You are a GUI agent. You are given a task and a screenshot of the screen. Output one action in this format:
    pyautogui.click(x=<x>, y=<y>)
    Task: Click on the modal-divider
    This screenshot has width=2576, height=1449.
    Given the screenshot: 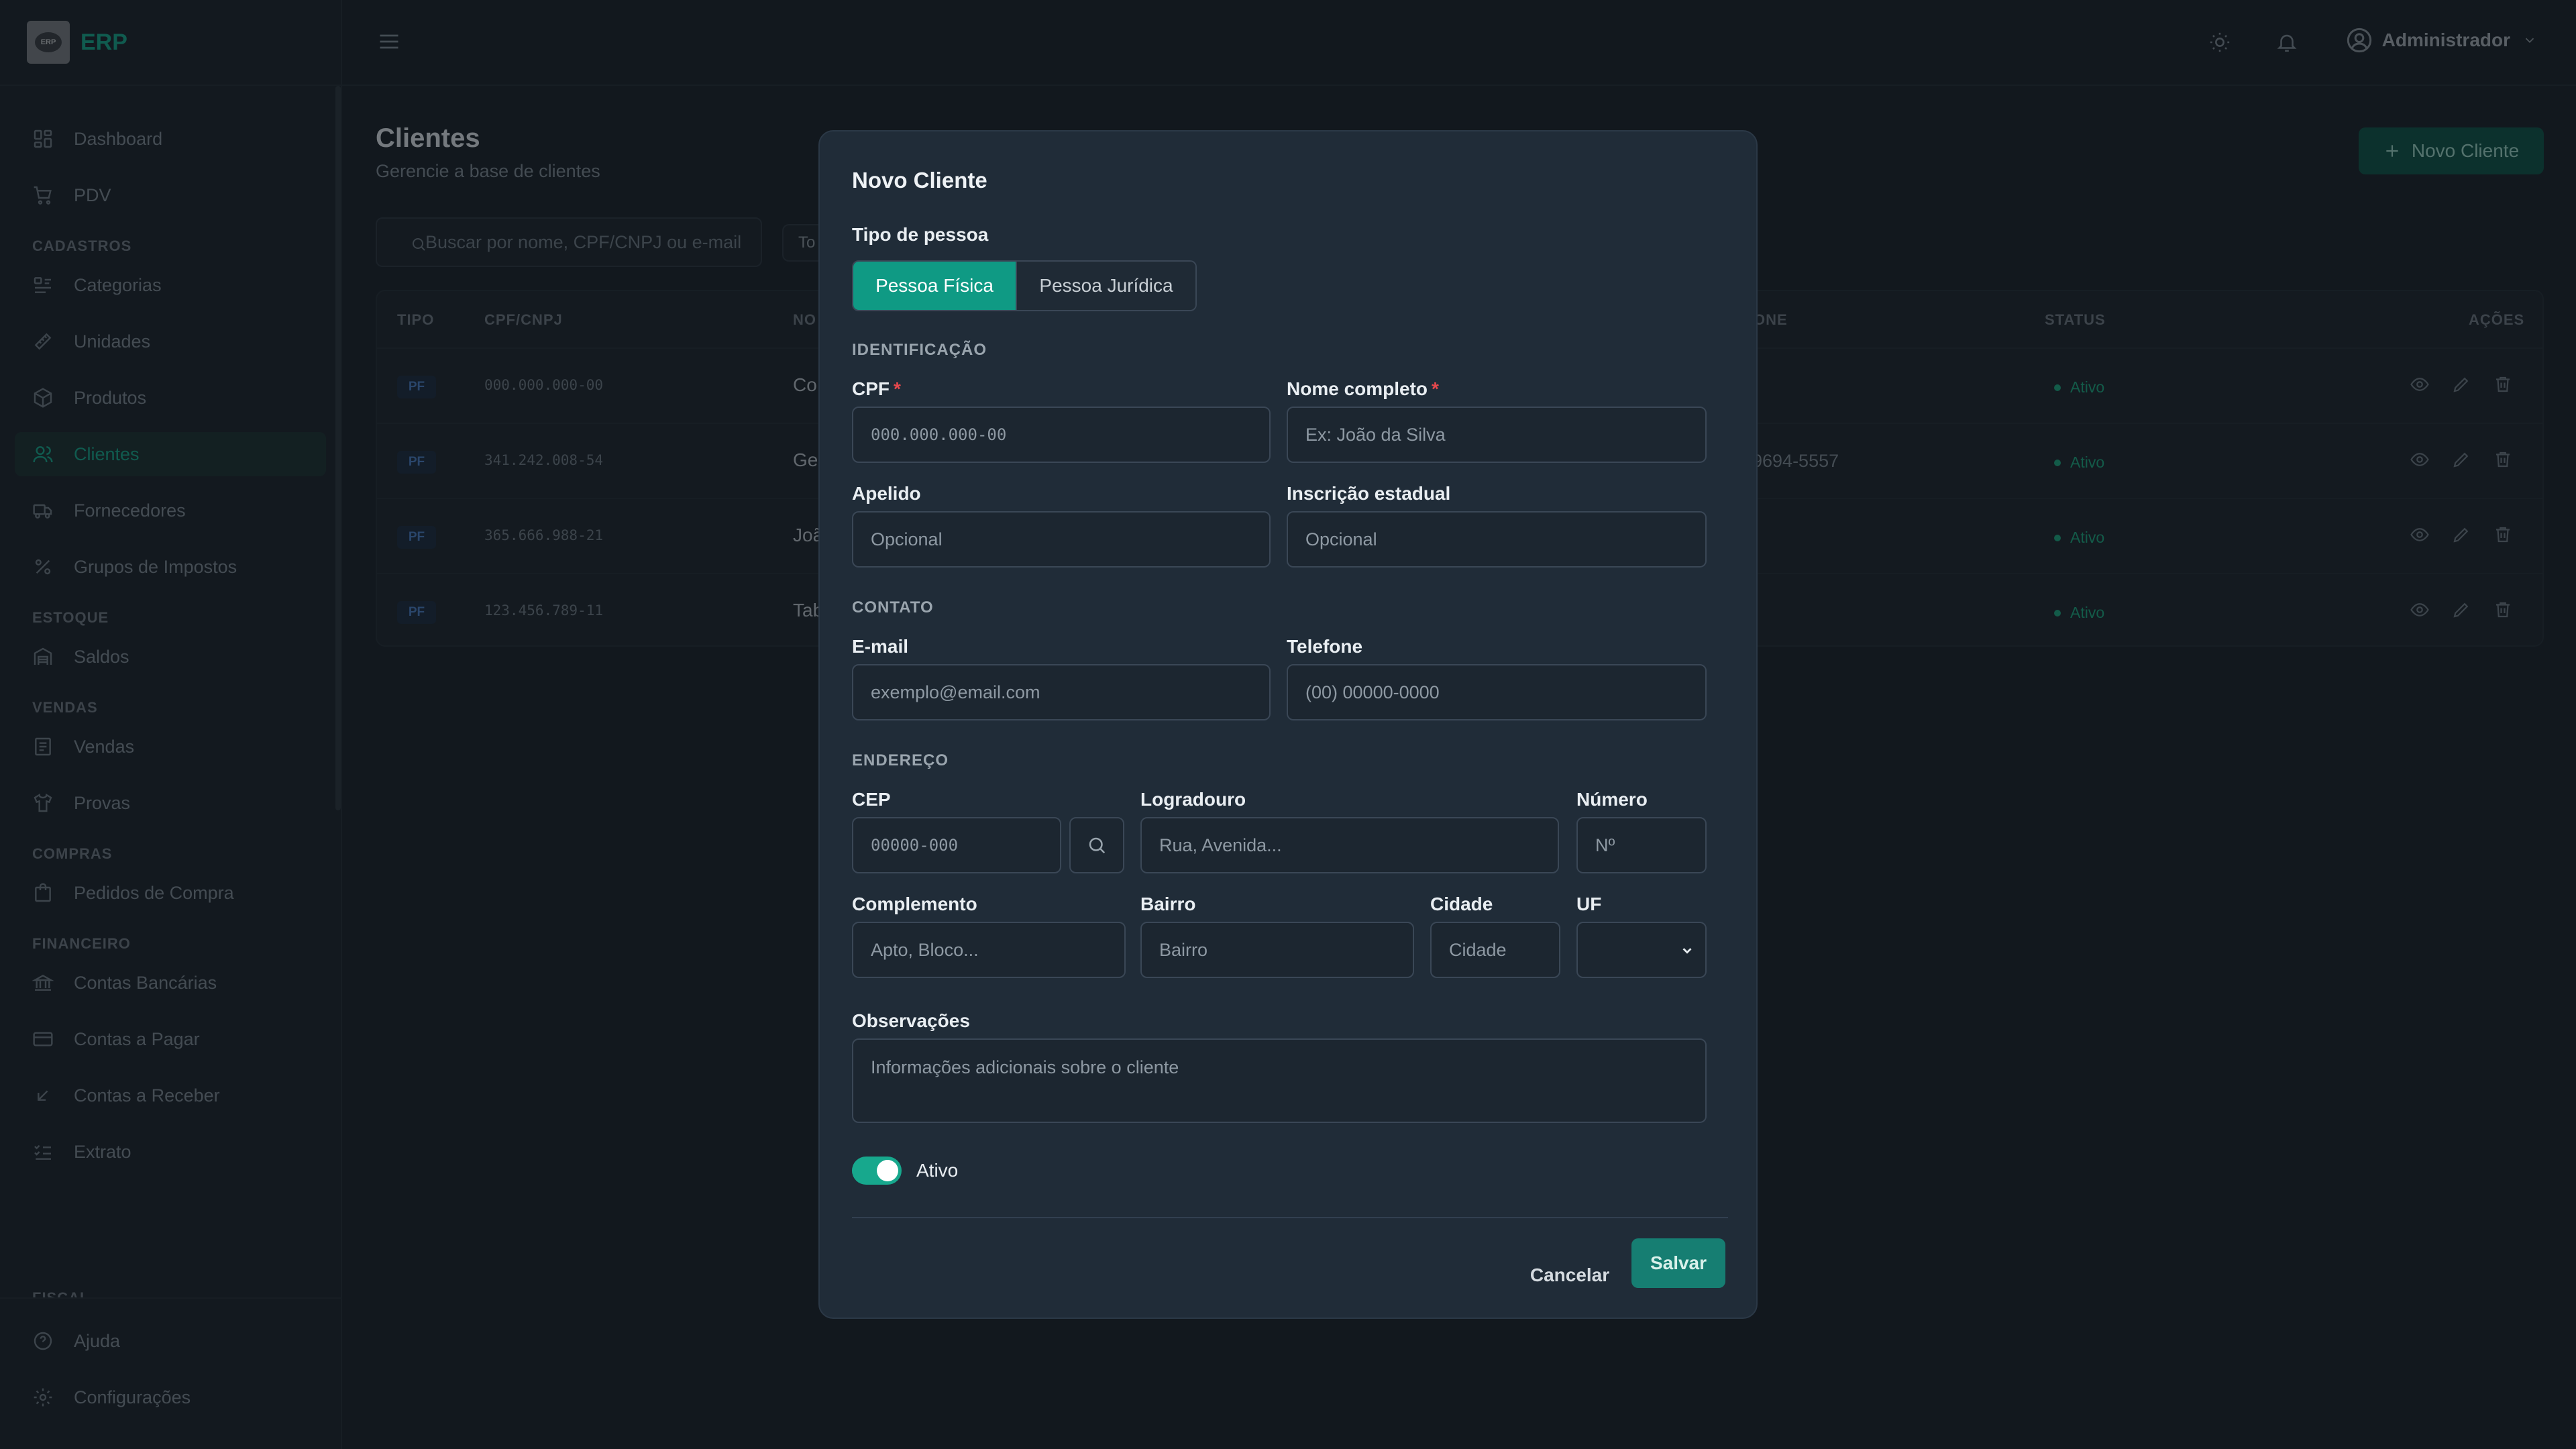 What is the action you would take?
    pyautogui.click(x=1290, y=1217)
    